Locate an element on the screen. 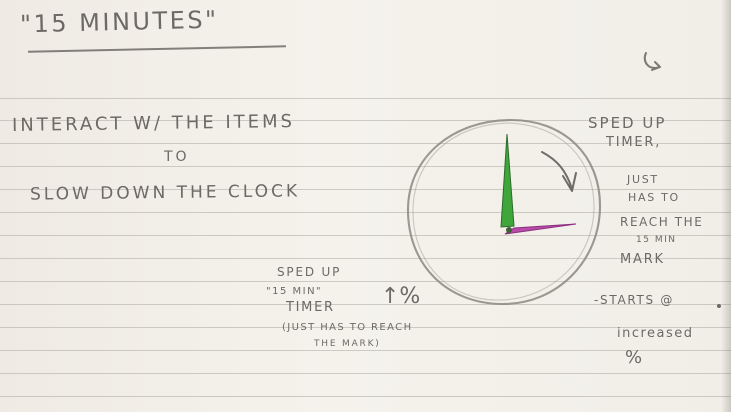 Image resolution: width=731 pixels, height=412 pixels. right-note-line-10: % is located at coordinates (634, 357).